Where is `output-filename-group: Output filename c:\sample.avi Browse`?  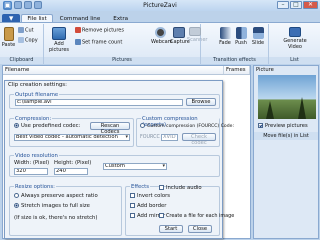 output-filename-group: Output filename c:\sample.avi Browse is located at coordinates (114, 100).